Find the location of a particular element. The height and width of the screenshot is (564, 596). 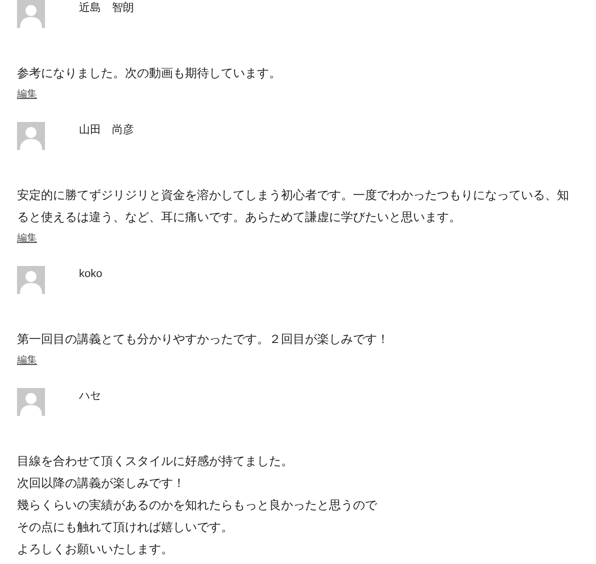

comment-text: よろしくお願いいたします。 is located at coordinates (95, 549).